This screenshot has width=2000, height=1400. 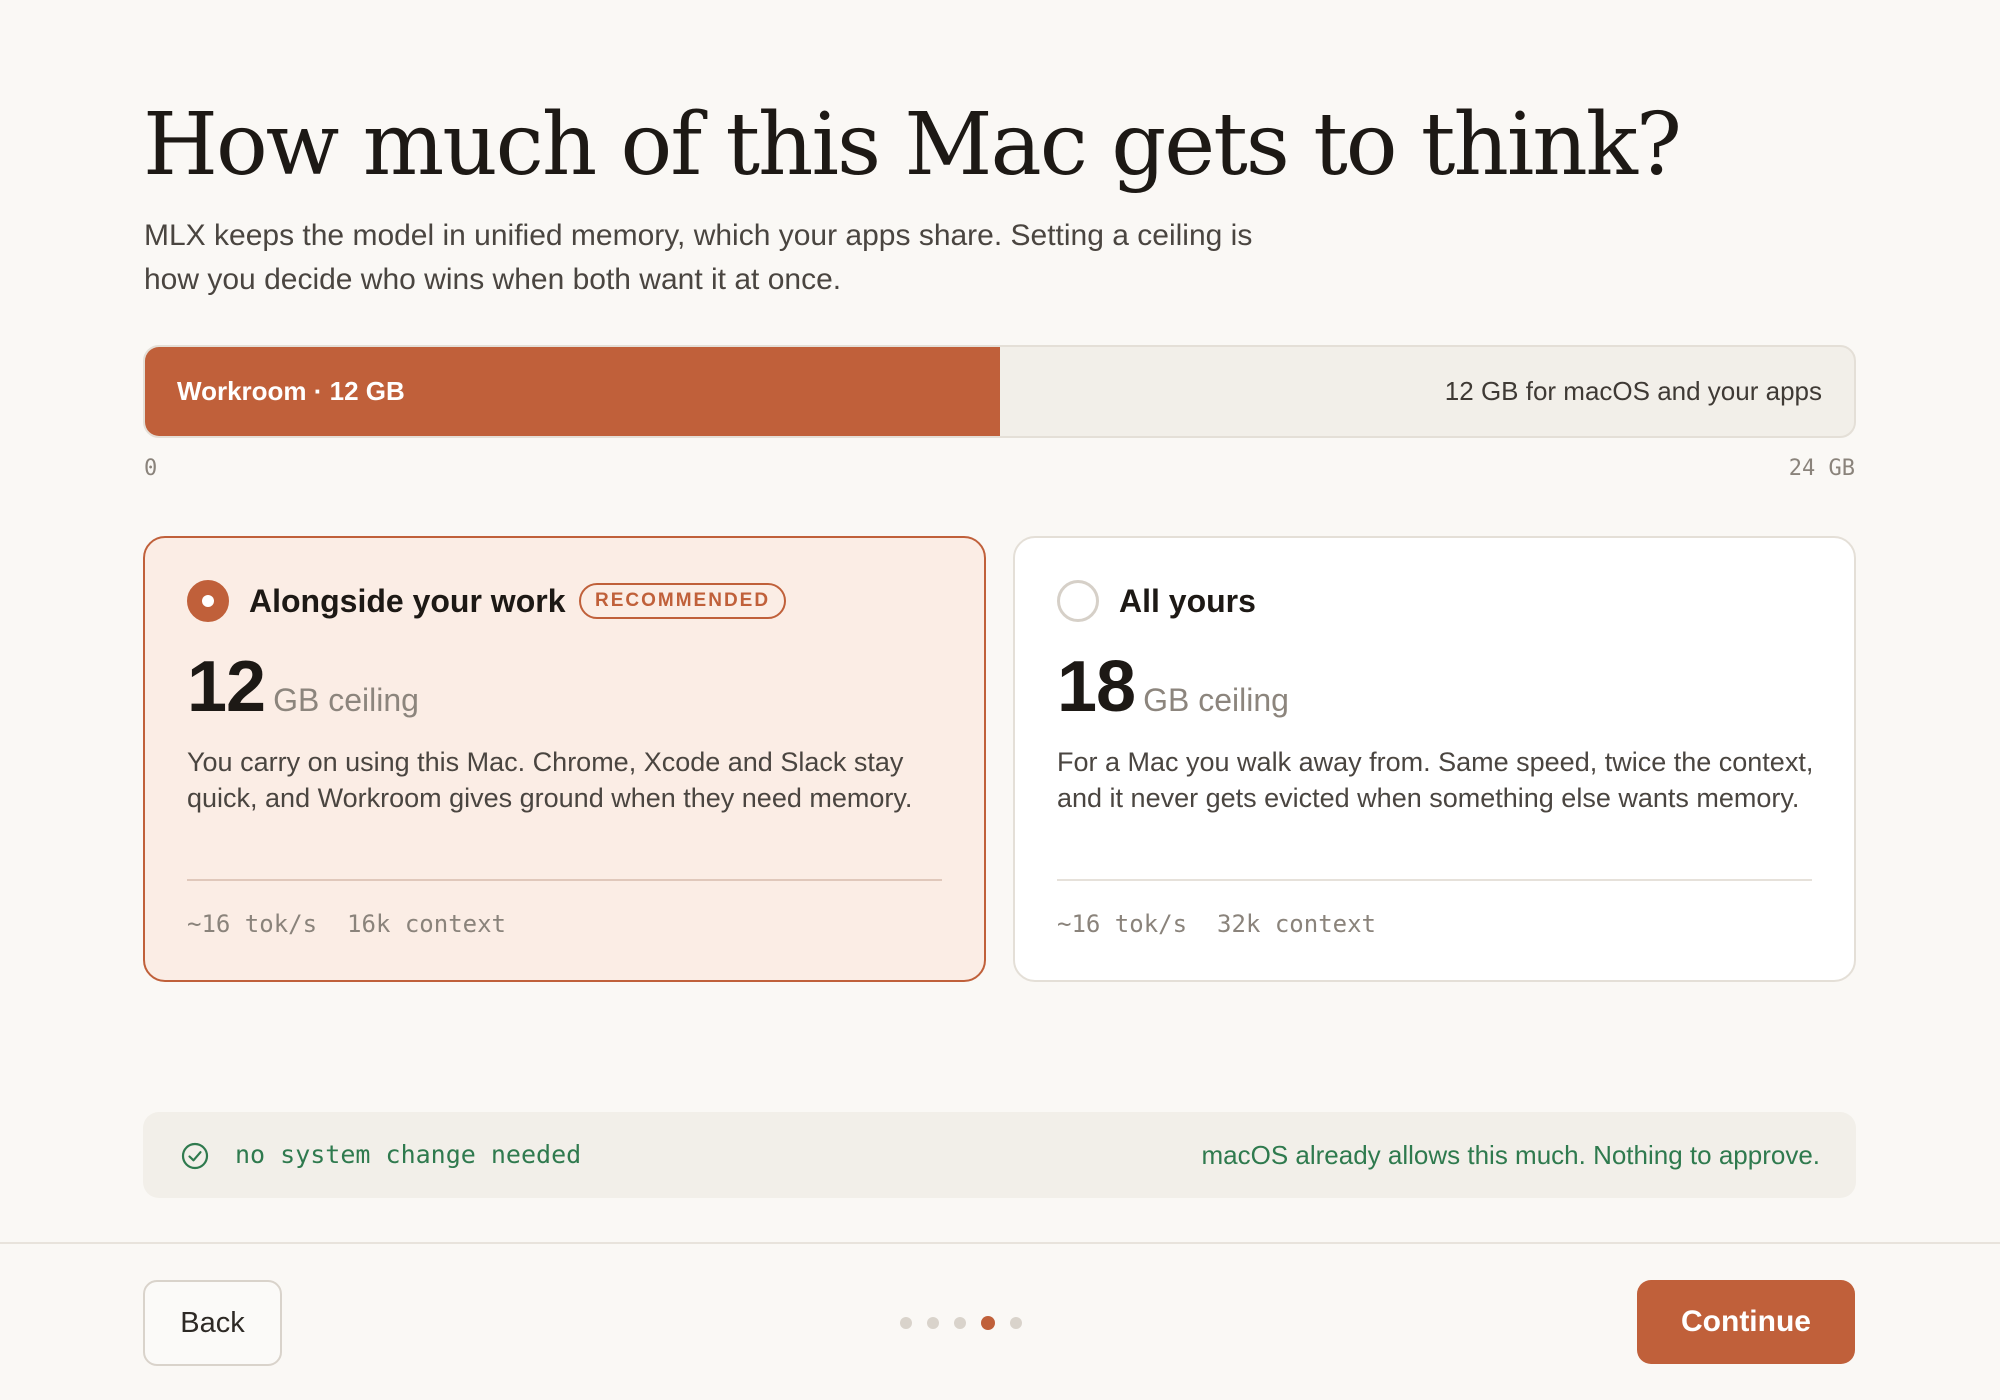 I want to click on radio-selected-icon, so click(x=208, y=601).